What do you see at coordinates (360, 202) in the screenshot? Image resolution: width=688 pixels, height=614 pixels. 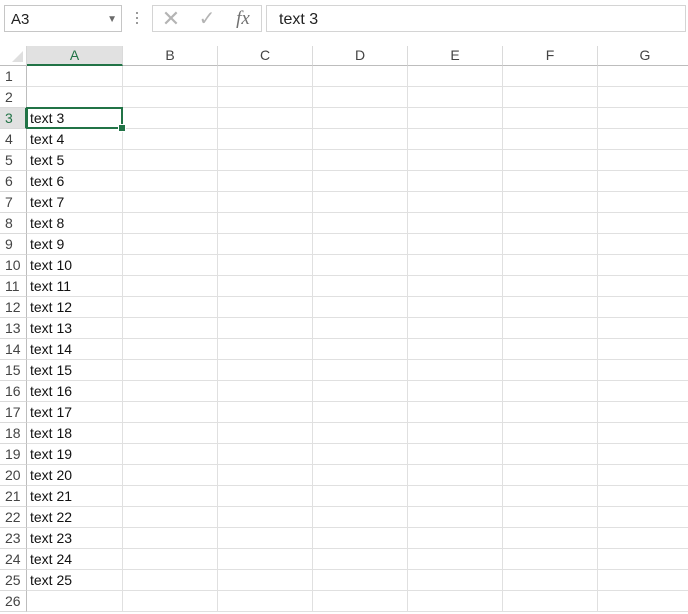 I see `cell-d7` at bounding box center [360, 202].